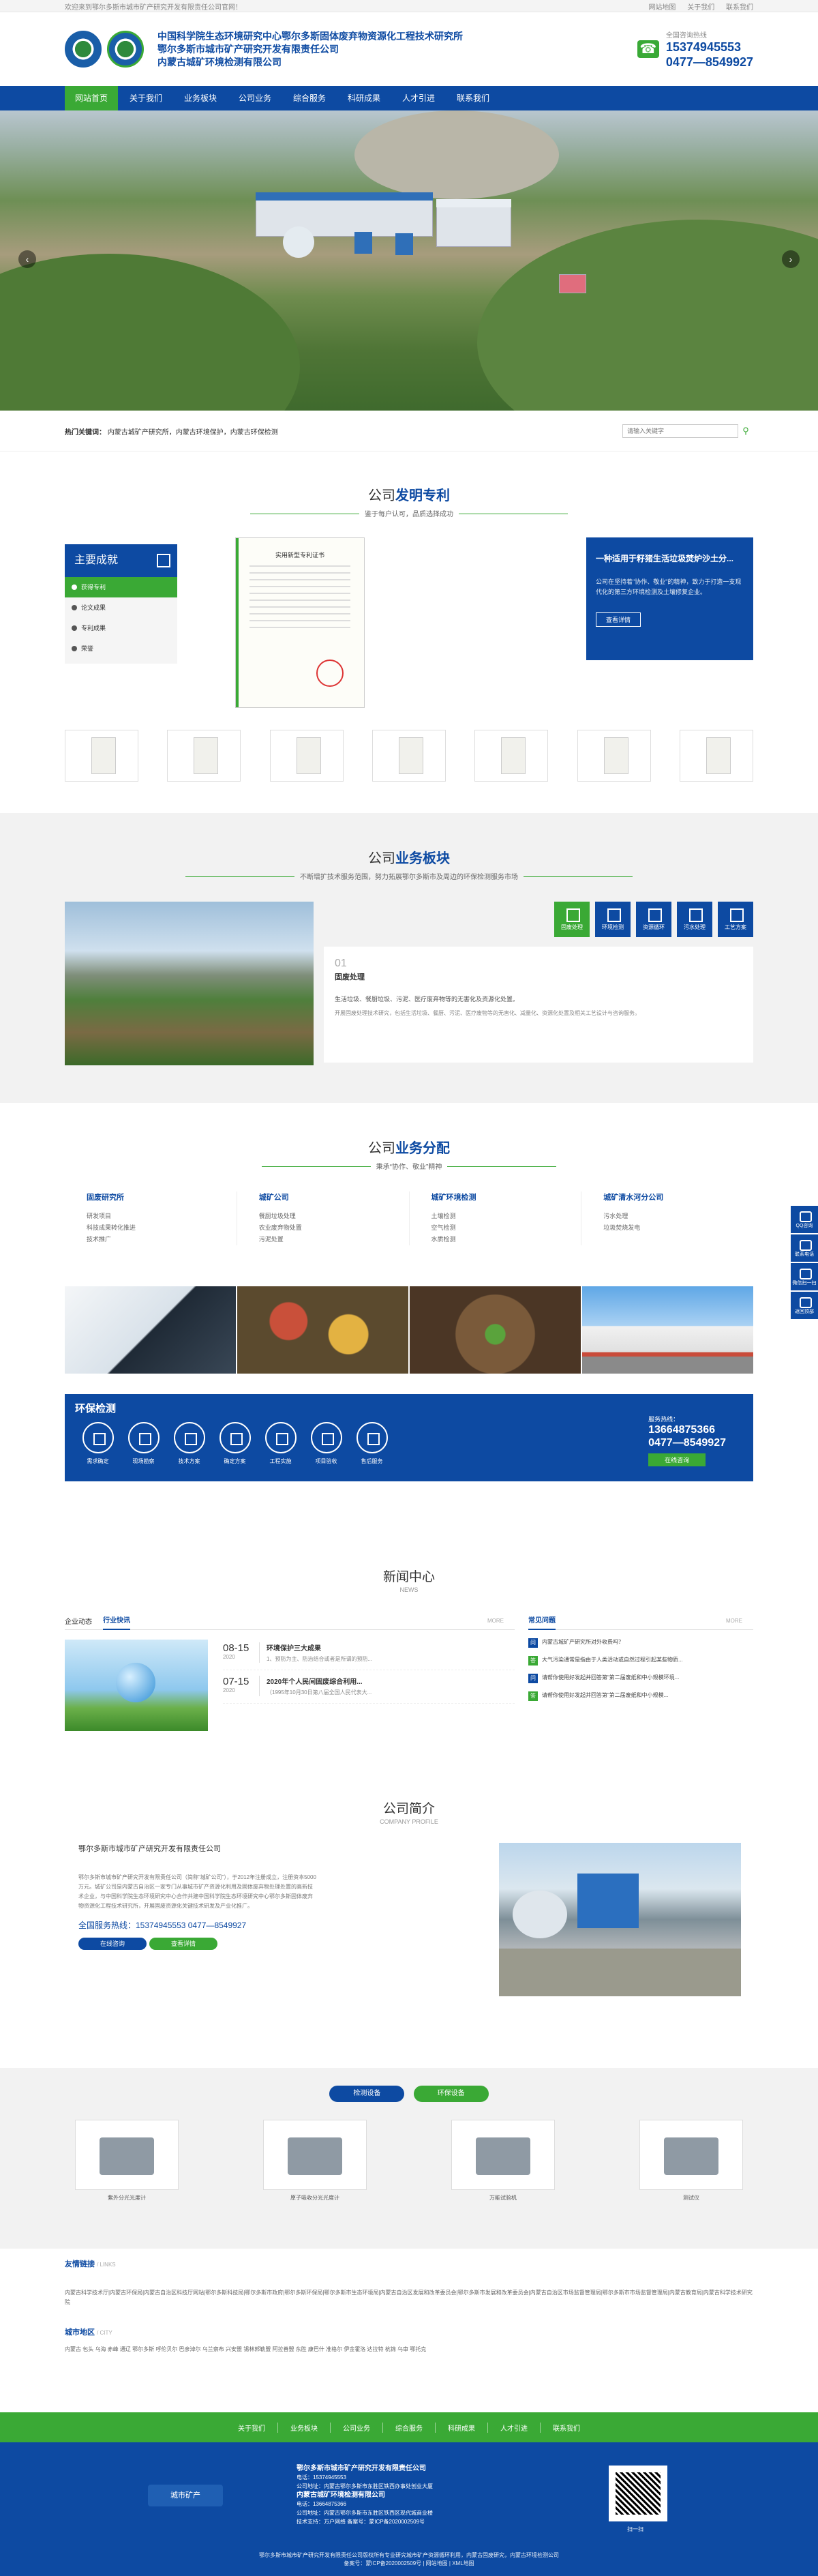 The width and height of the screenshot is (818, 2576). I want to click on kitchen-waste-photo, so click(322, 1330).